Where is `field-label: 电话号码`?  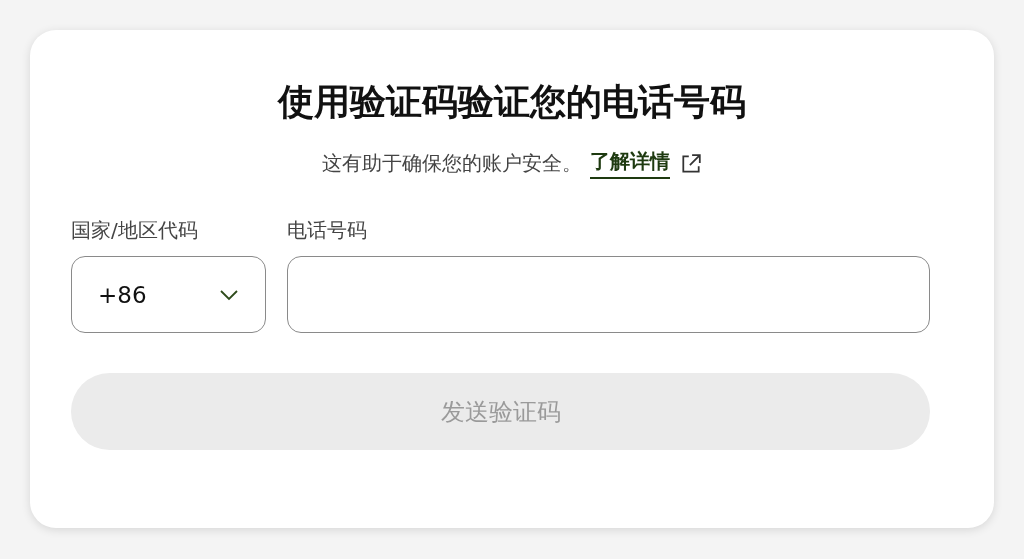
field-label: 电话号码 is located at coordinates (327, 230).